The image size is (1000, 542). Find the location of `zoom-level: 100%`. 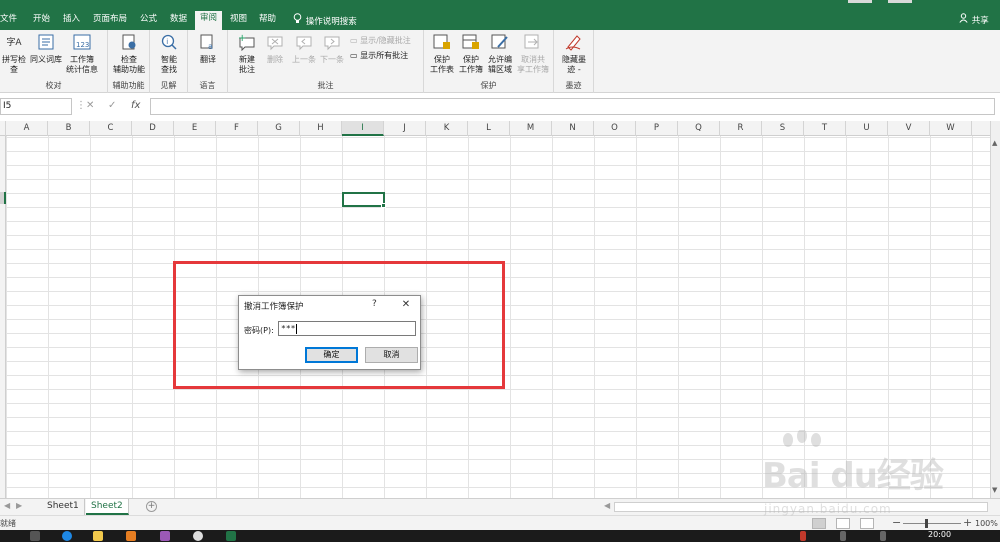

zoom-level: 100% is located at coordinates (986, 523).